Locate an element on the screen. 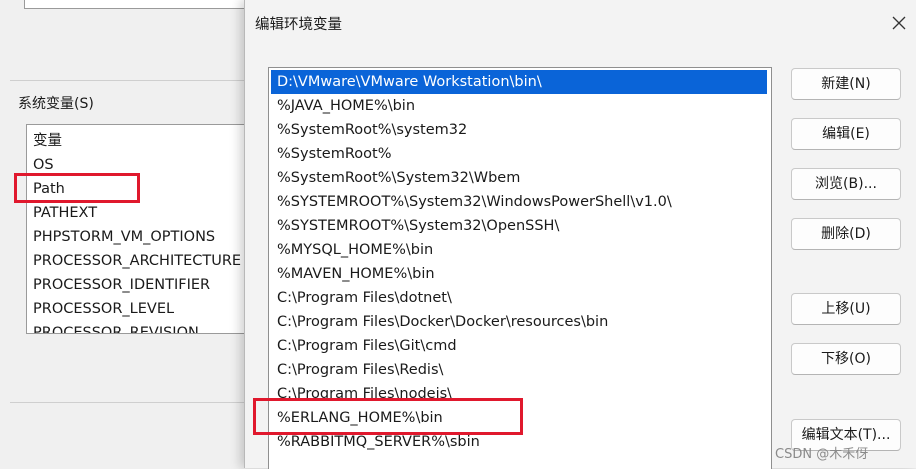  list-item: PROCESSOR_IDENTIFIER is located at coordinates (121, 285).